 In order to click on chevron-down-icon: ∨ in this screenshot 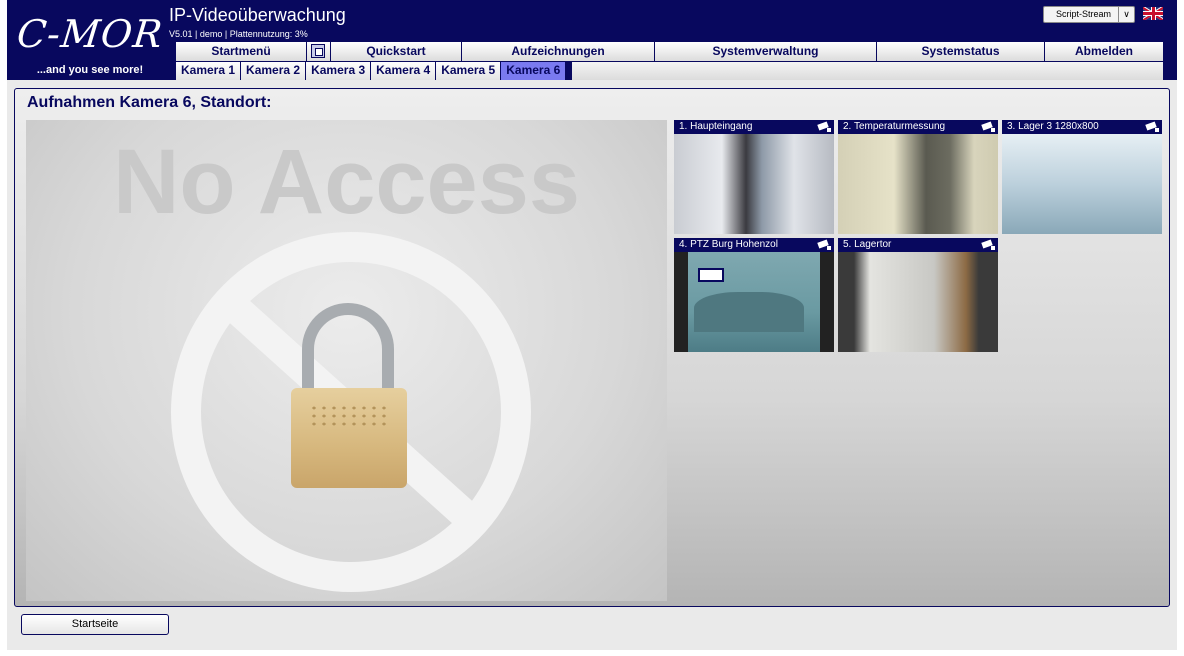, I will do `click(1126, 14)`.